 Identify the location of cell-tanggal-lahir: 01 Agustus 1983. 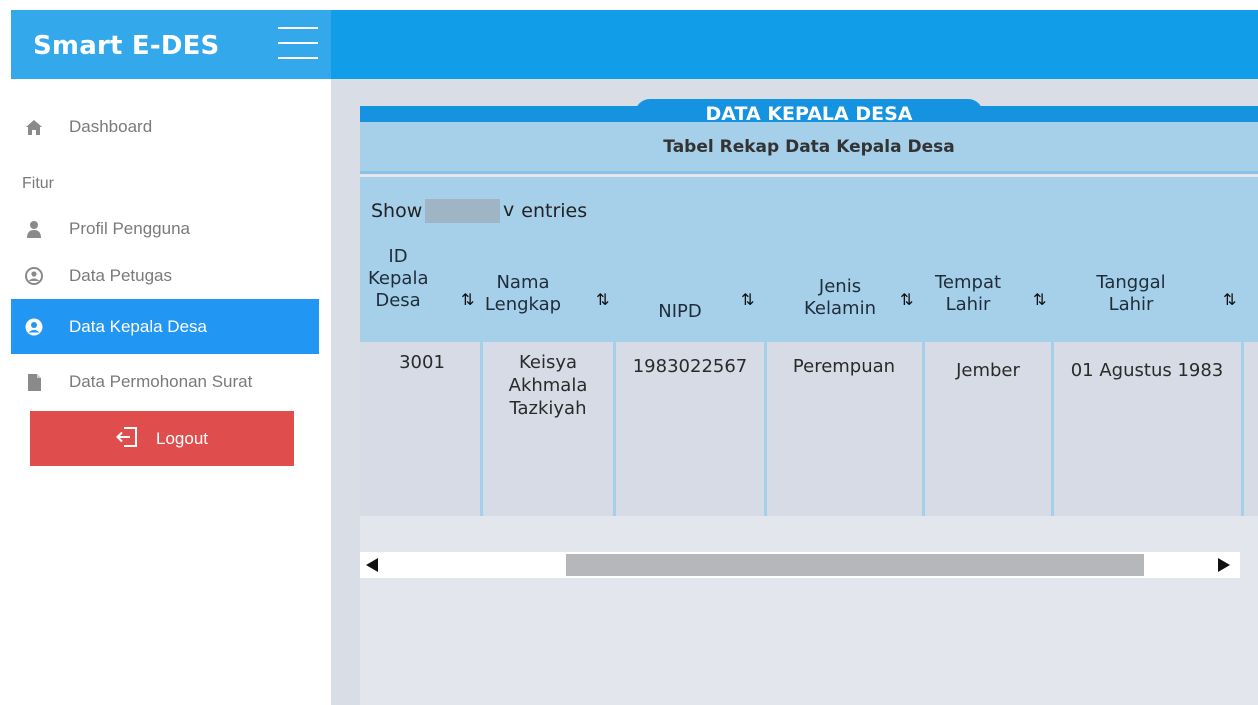
(1147, 370).